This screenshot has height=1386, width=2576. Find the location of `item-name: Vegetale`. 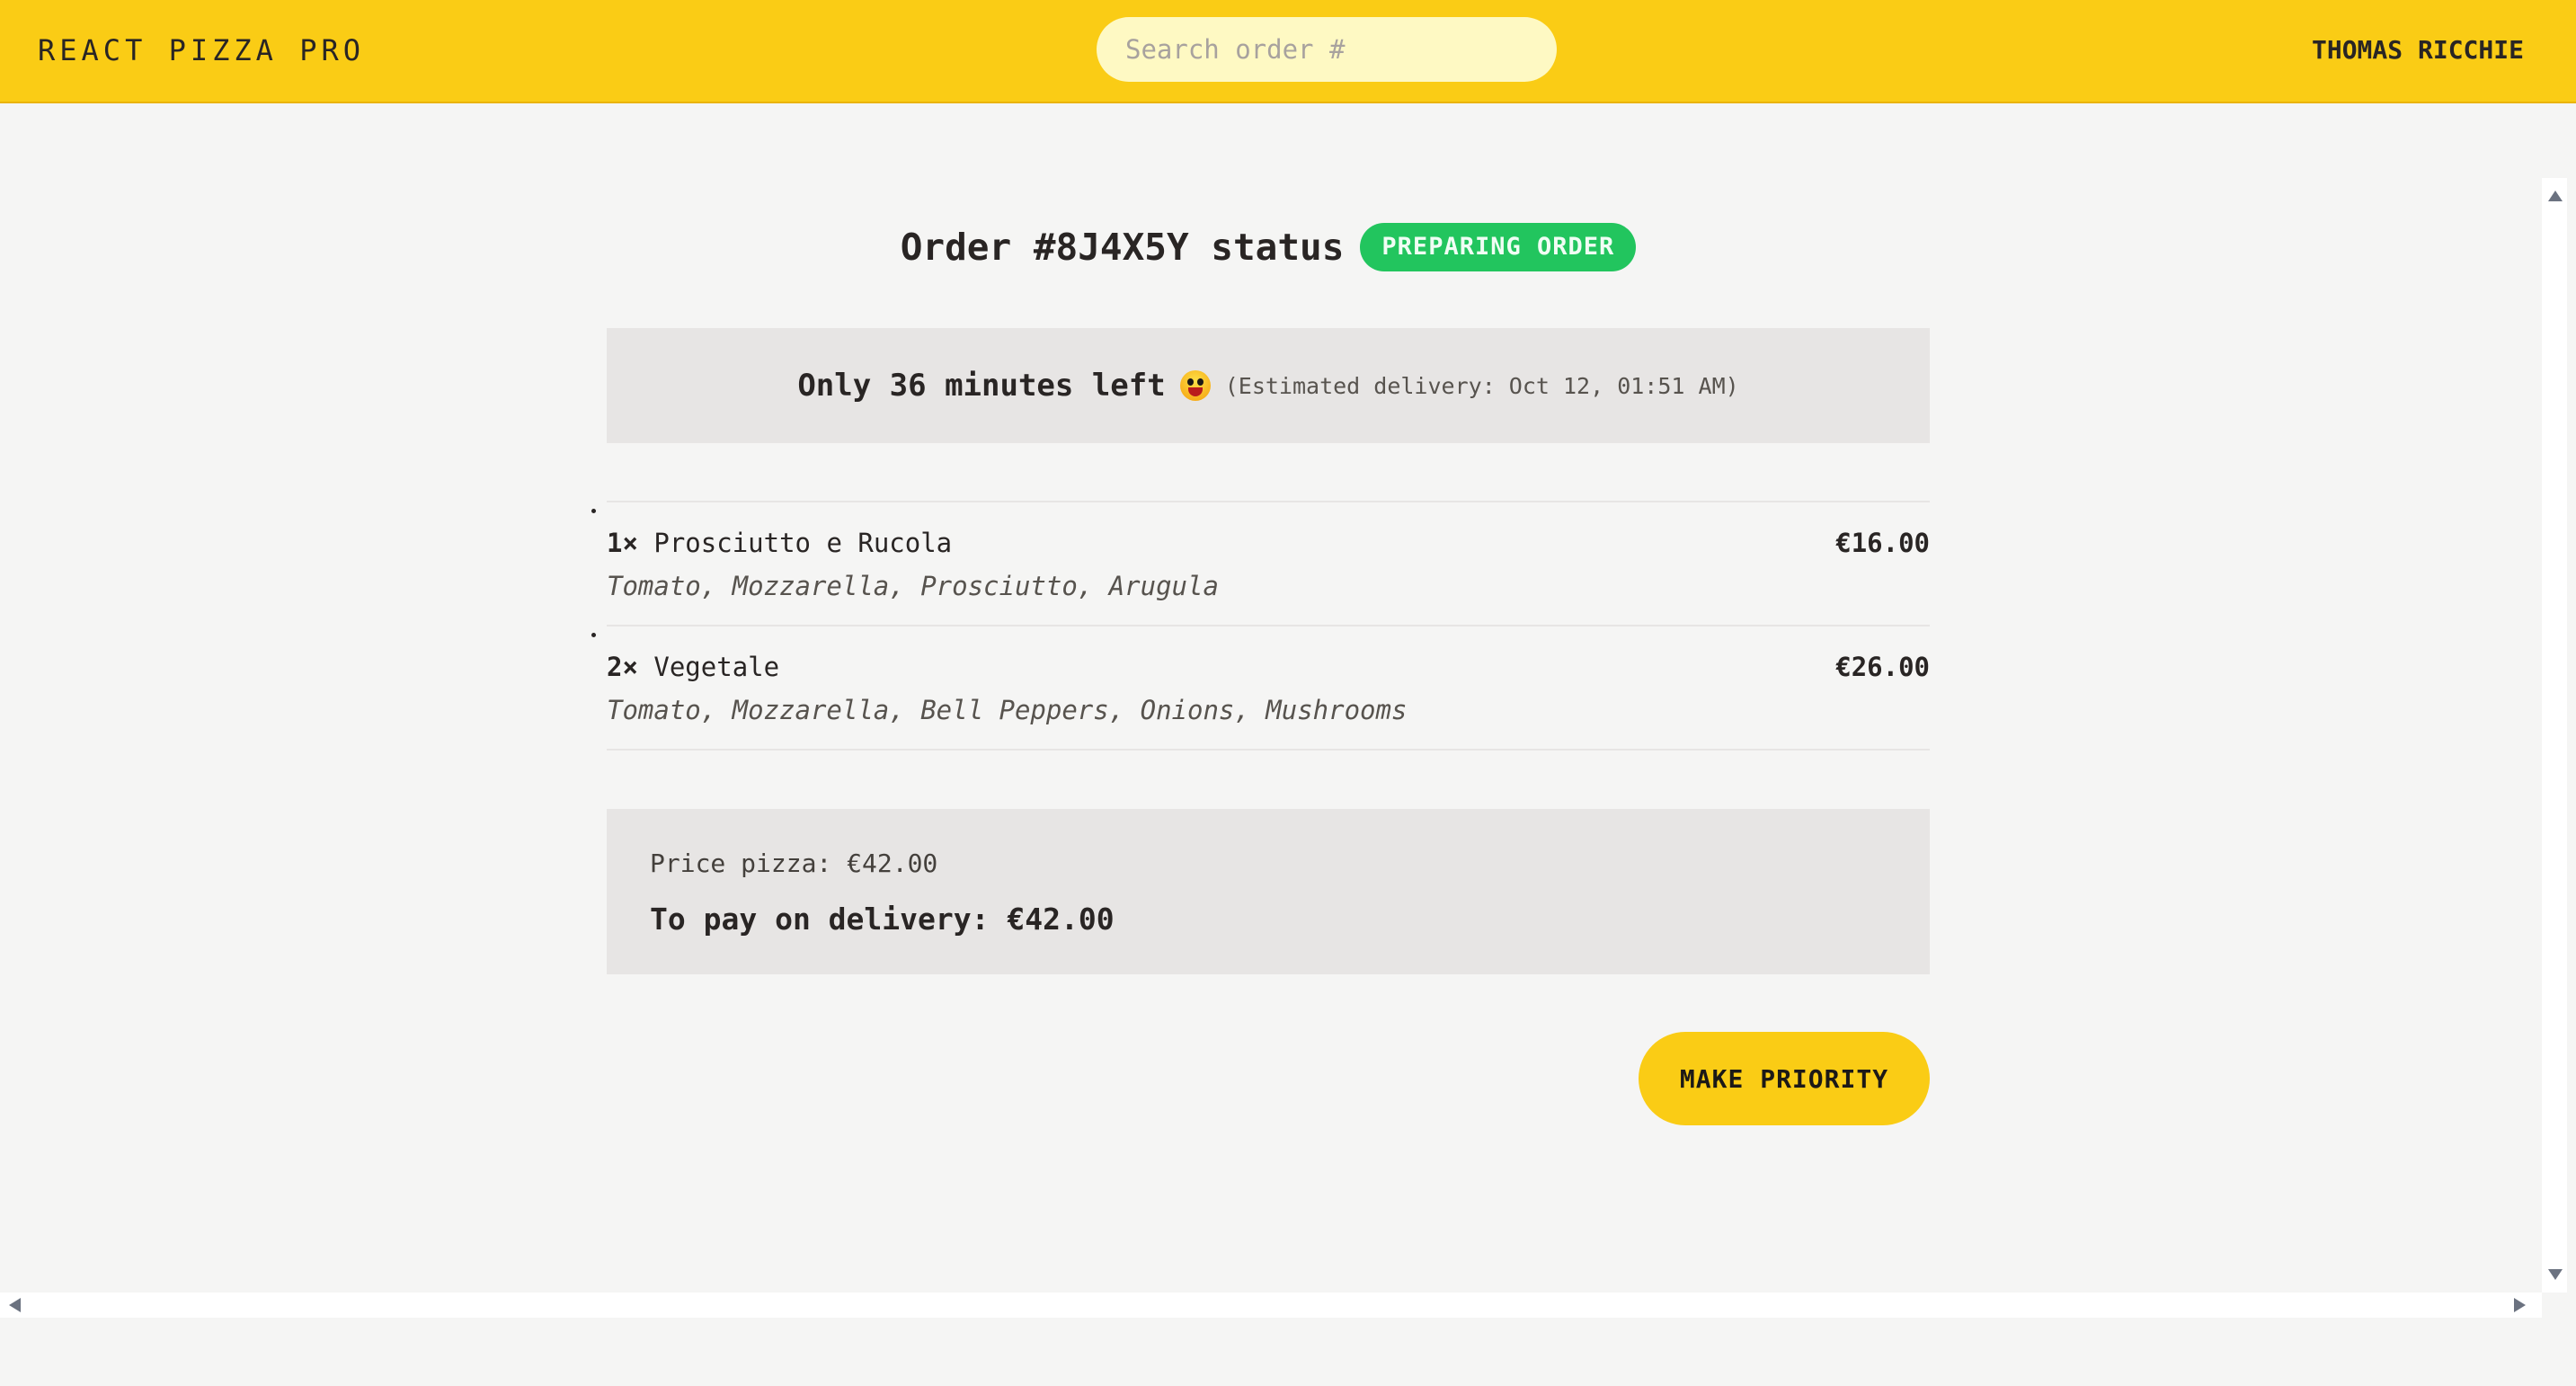

item-name: Vegetale is located at coordinates (716, 667).